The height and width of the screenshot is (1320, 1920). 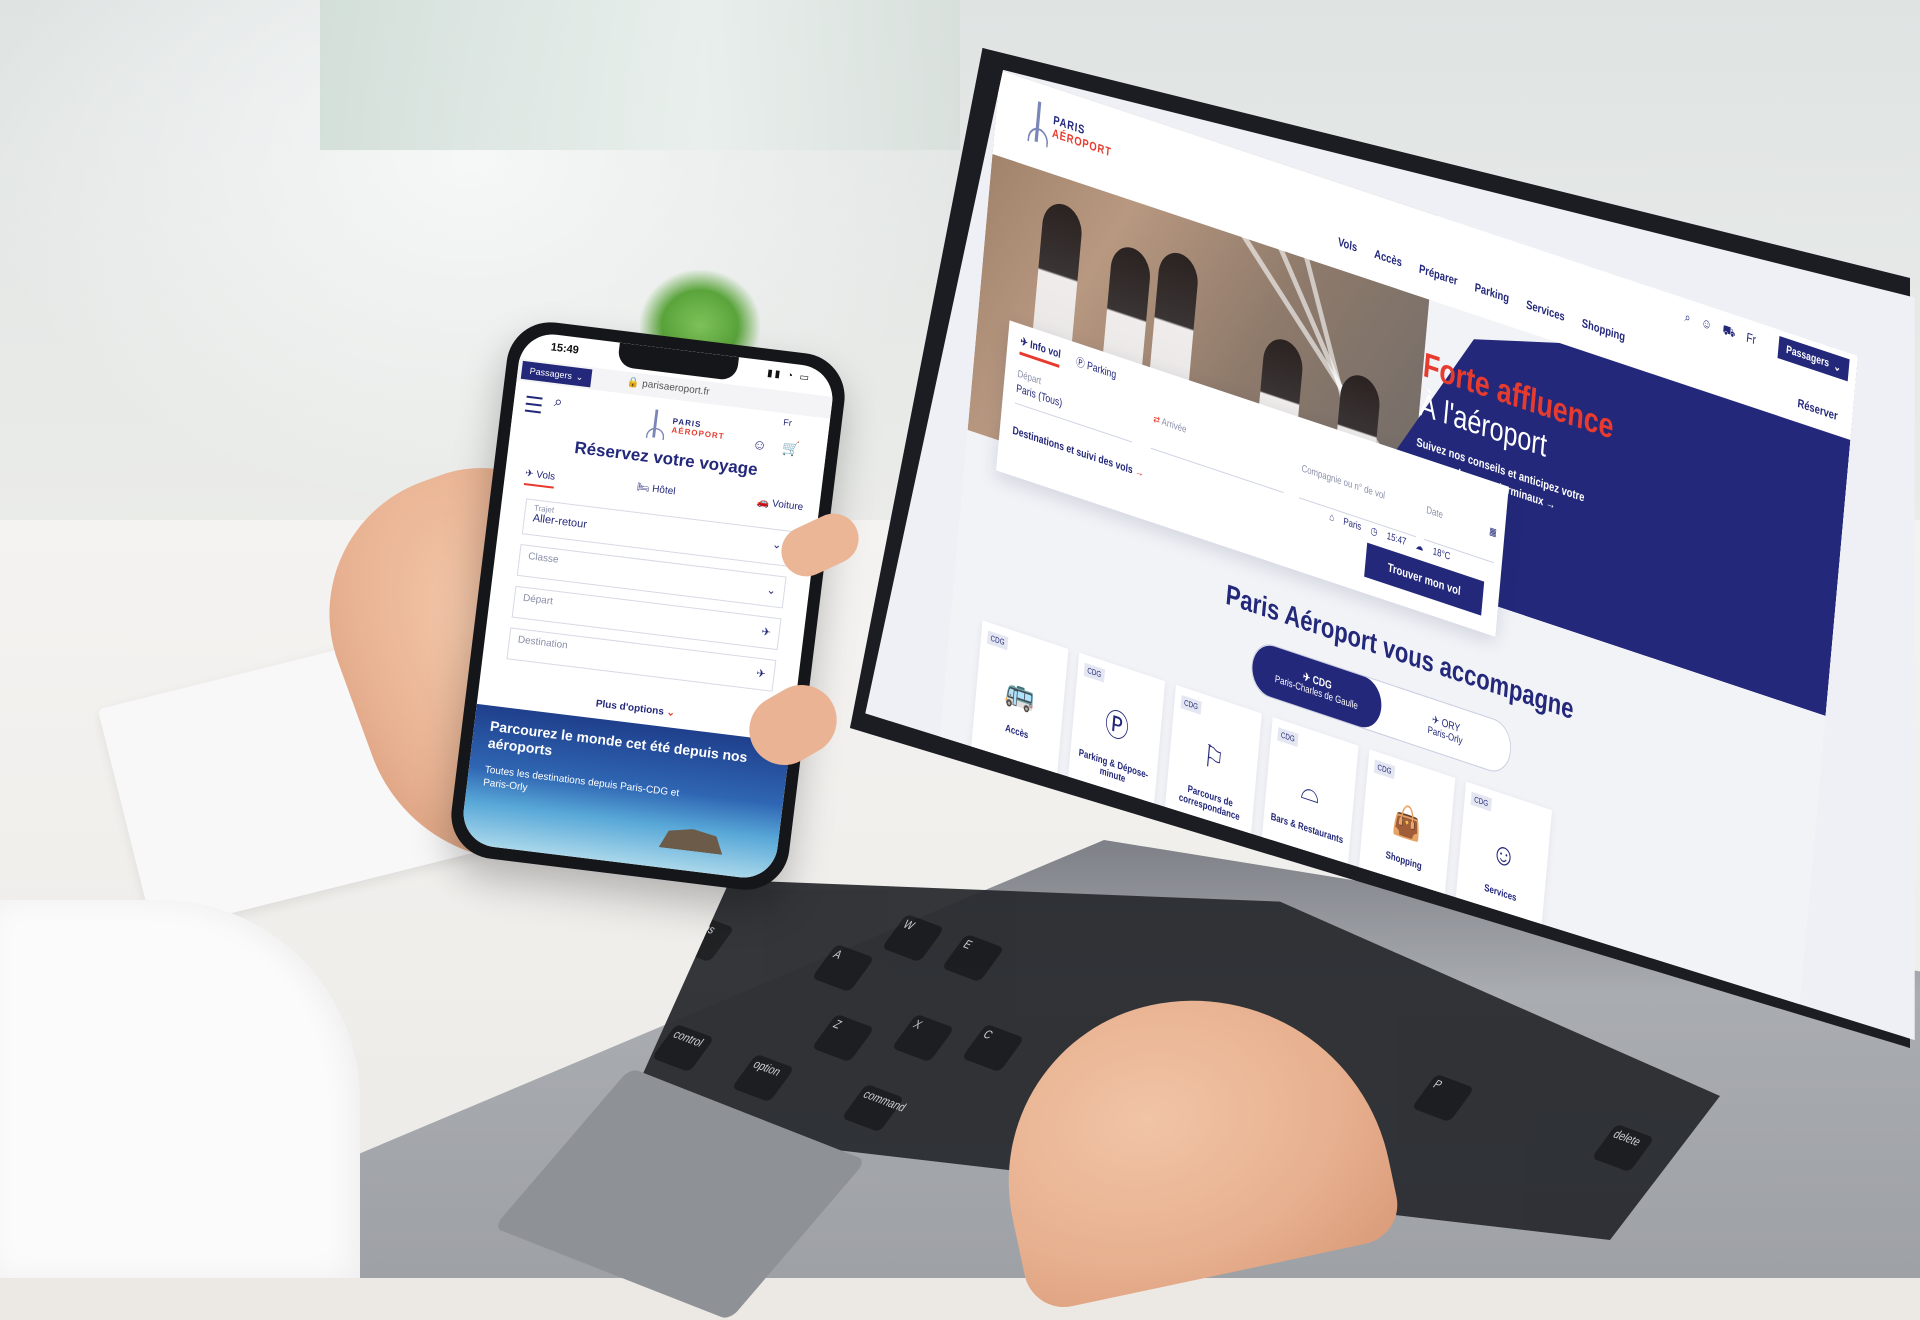 What do you see at coordinates (874, 1108) in the screenshot?
I see `key-command: command` at bounding box center [874, 1108].